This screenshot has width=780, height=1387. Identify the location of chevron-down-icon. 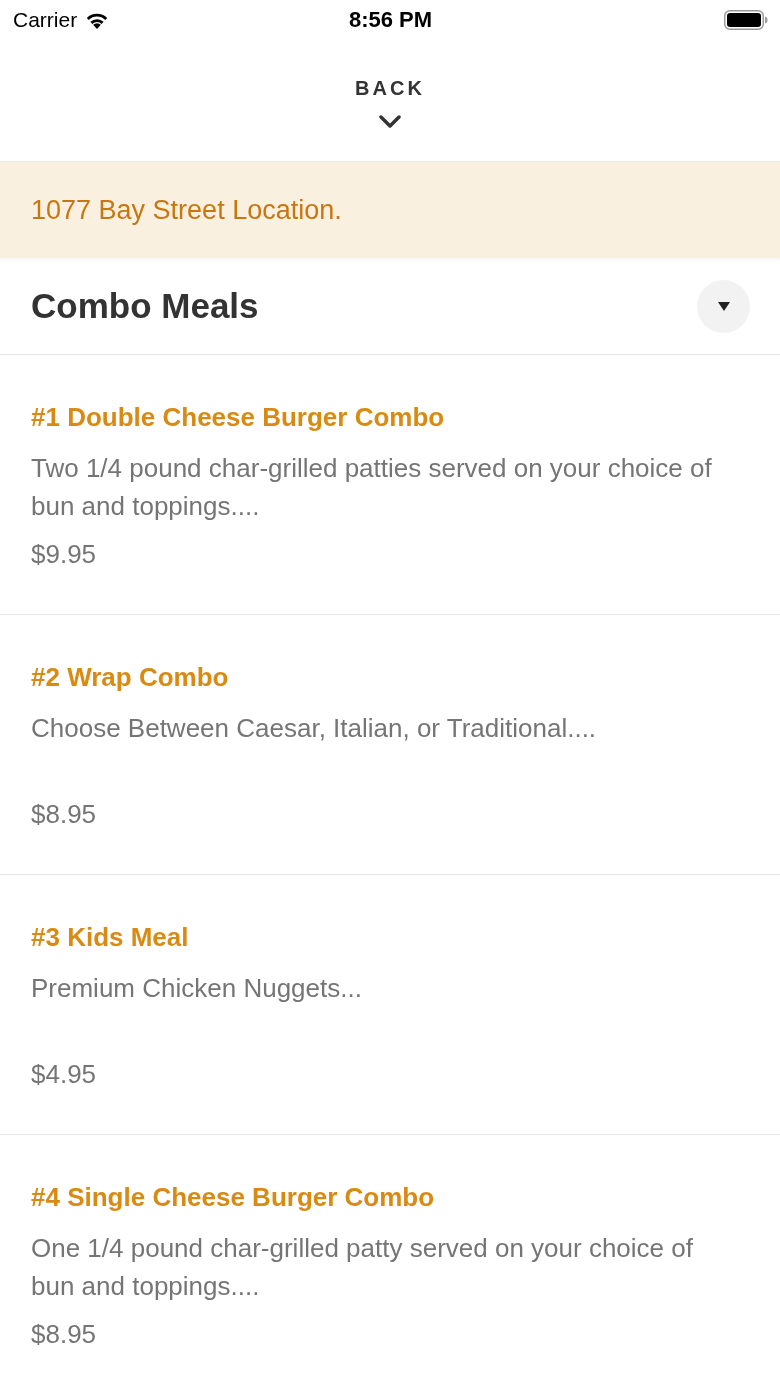
(390, 122).